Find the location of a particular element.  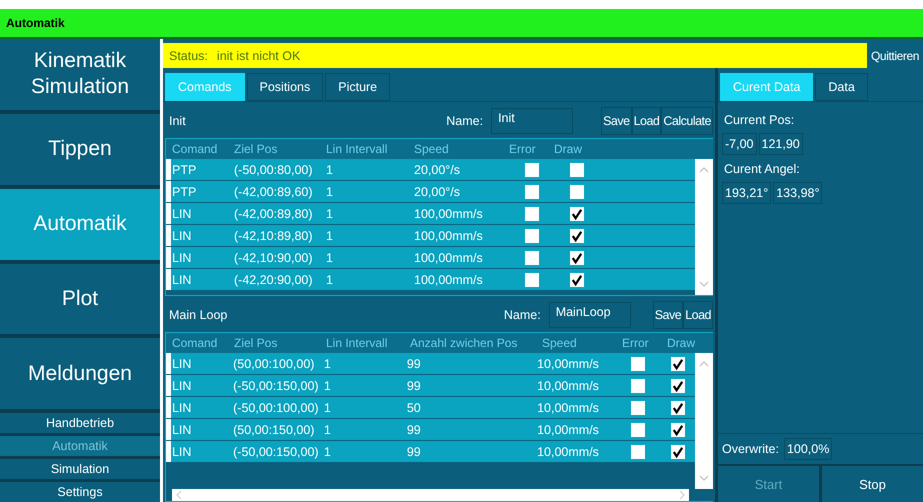

overwrite-label: Overwrite: is located at coordinates (750, 449).